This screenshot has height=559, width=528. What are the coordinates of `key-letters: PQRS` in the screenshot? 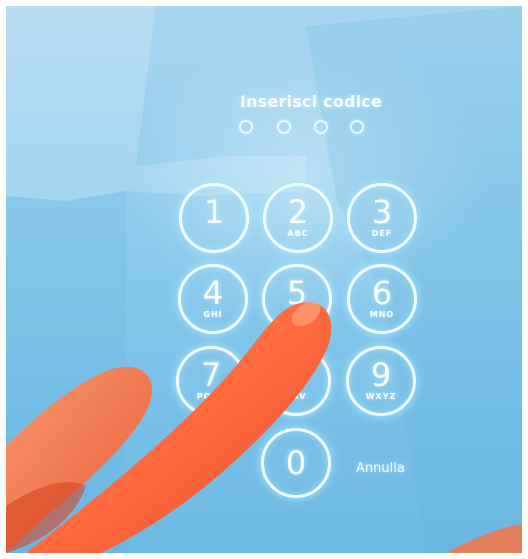 It's located at (211, 396).